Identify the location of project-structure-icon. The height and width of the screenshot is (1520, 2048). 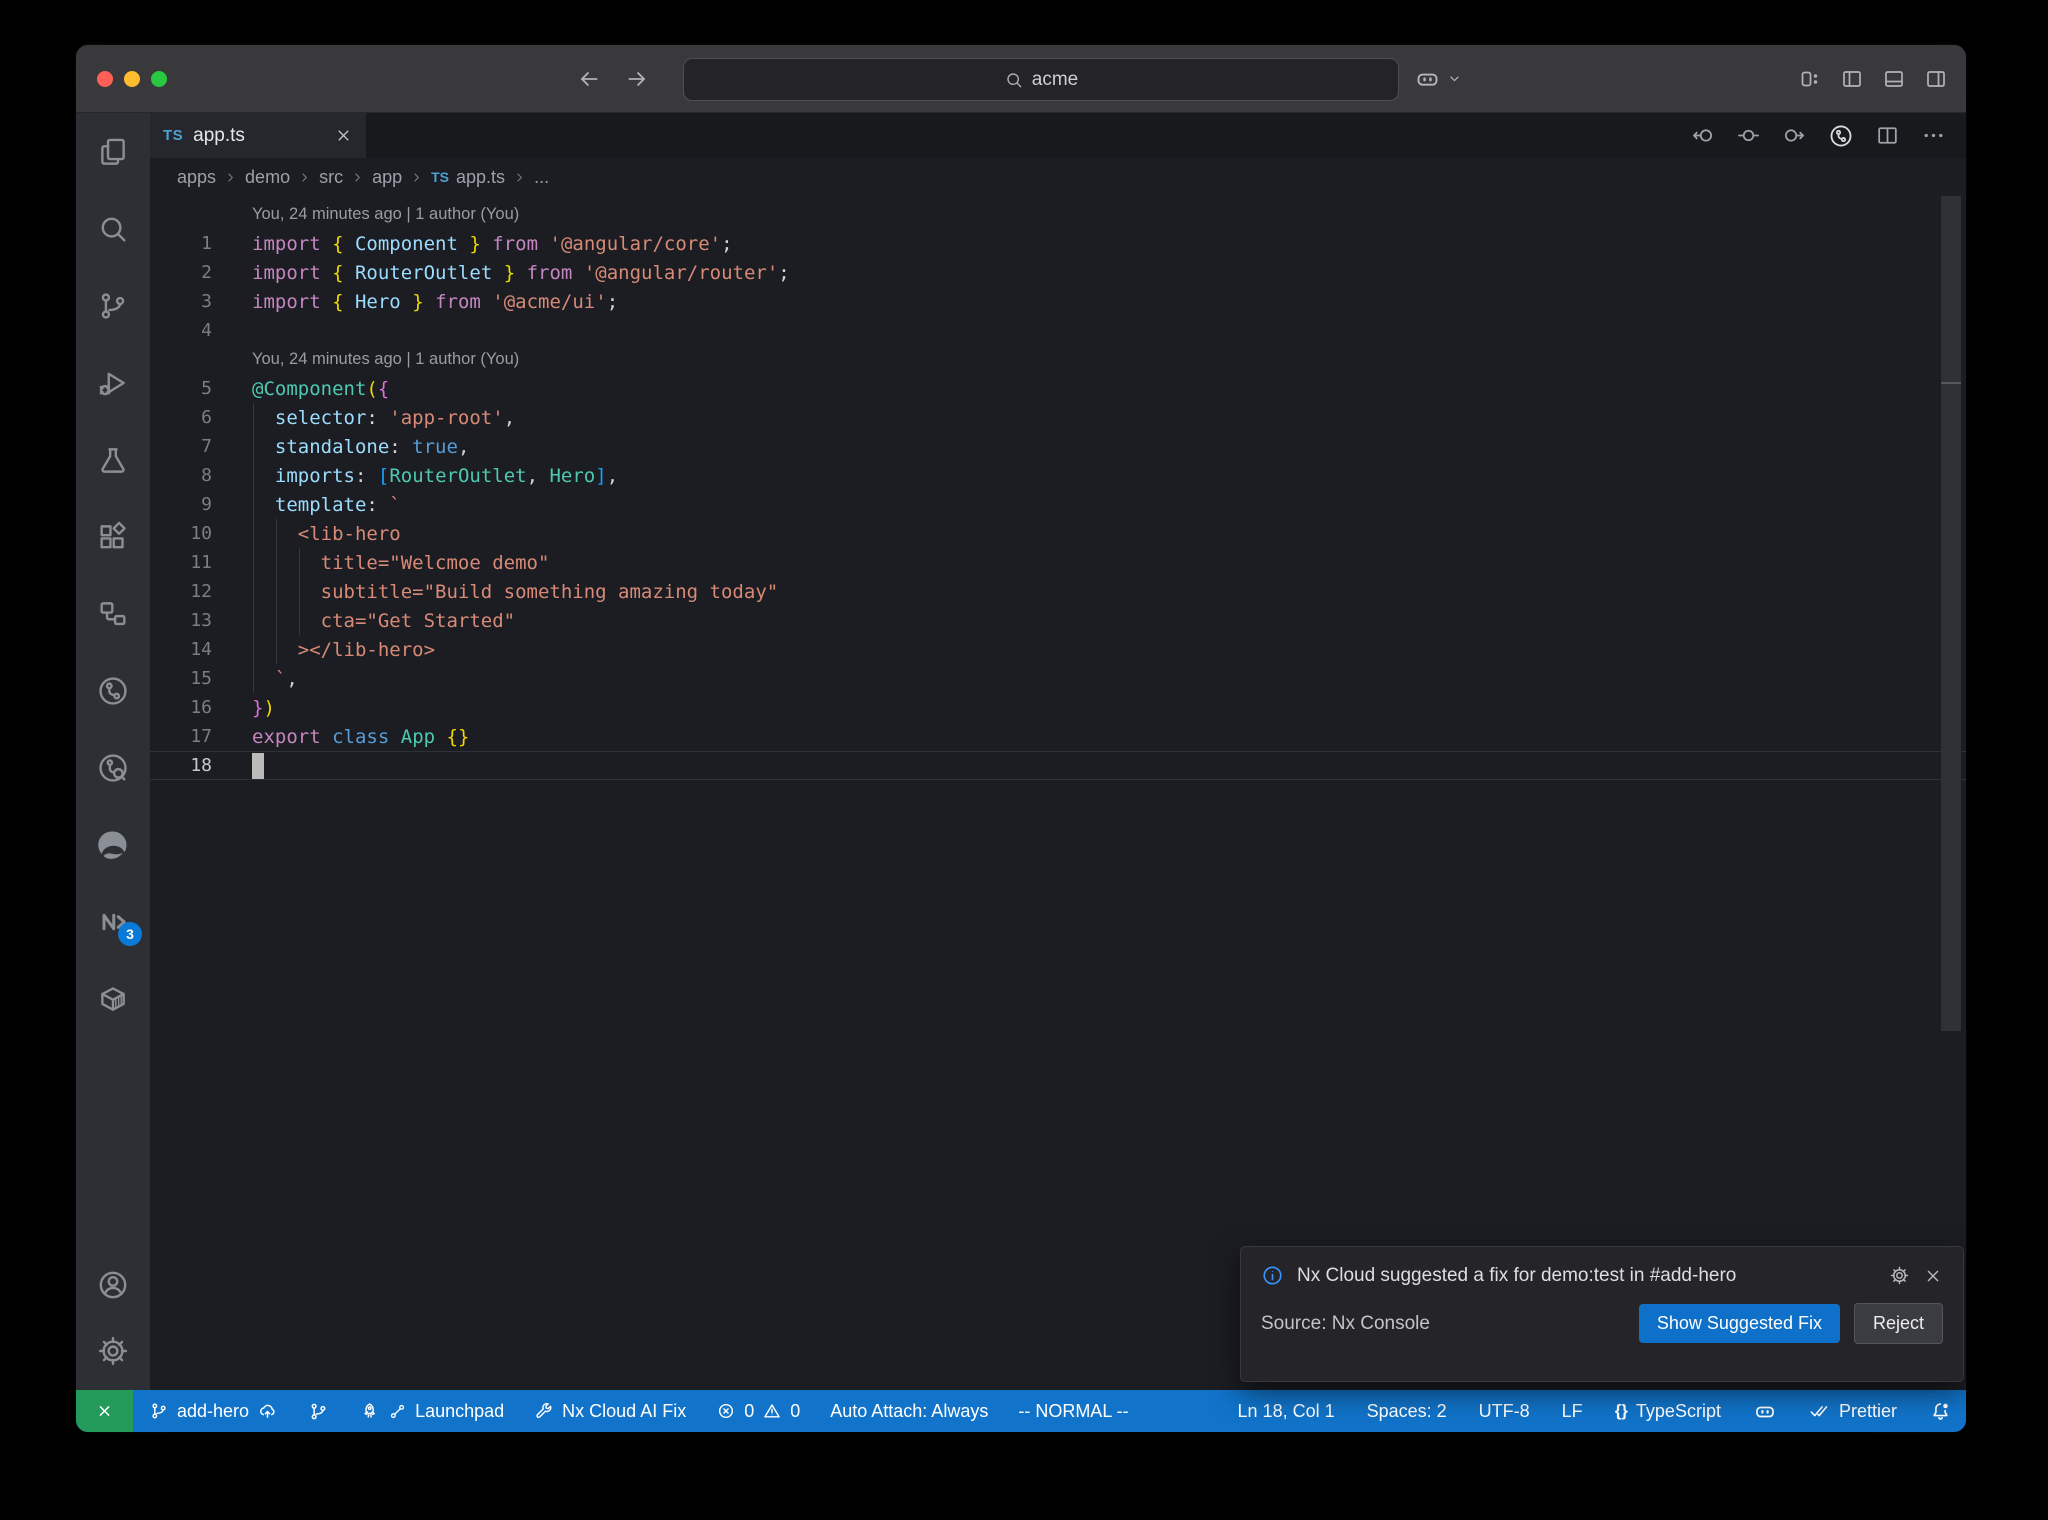
(113, 613).